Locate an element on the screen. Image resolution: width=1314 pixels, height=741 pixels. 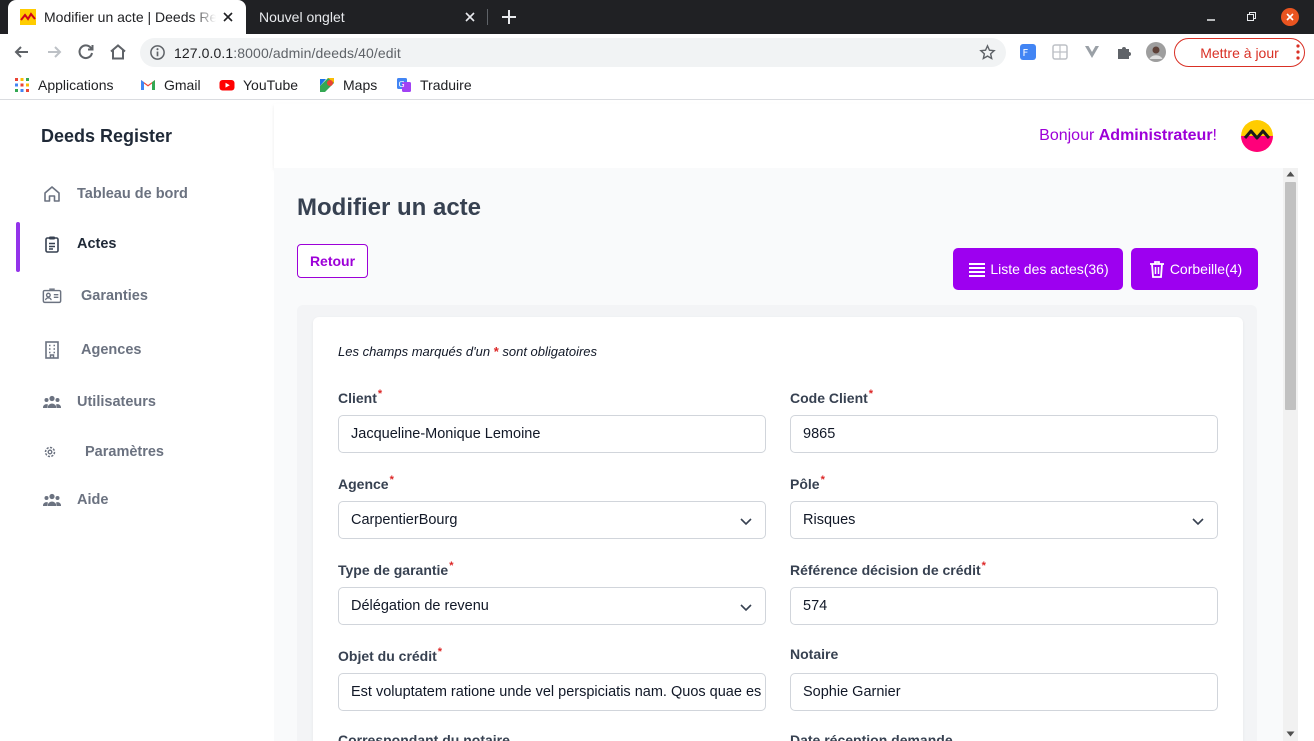
bookmark-gmail: Gmail is located at coordinates (170, 85).